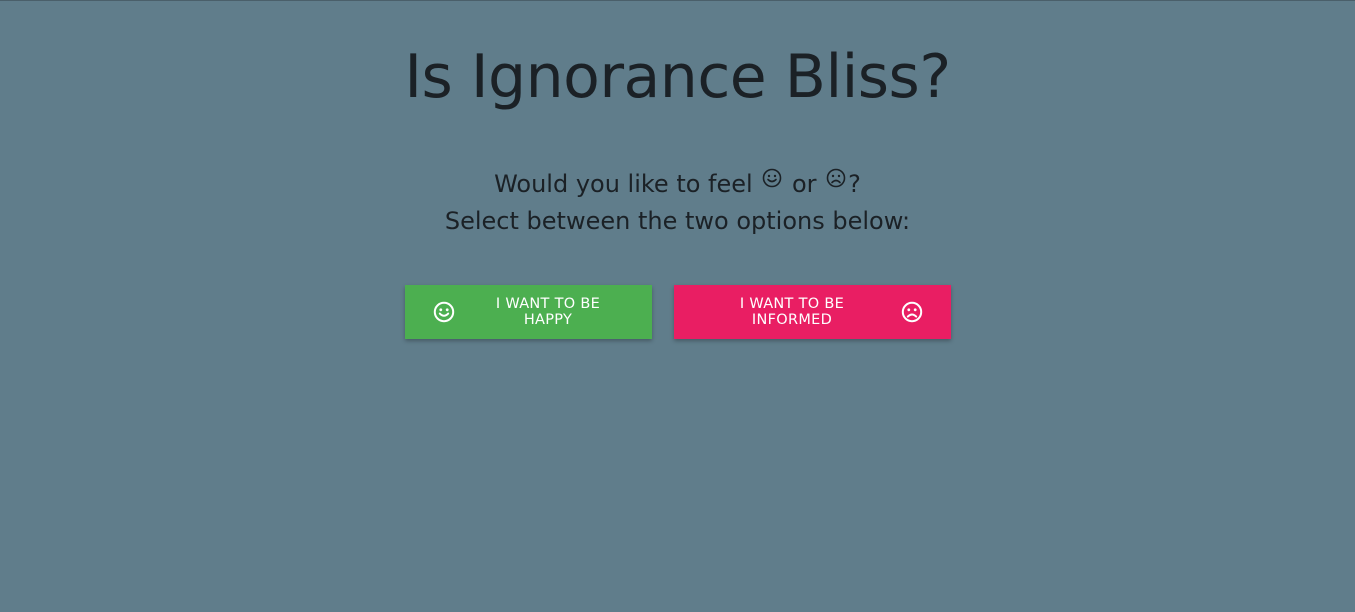 This screenshot has width=1355, height=612. I want to click on subtitle-line-2: Select between the two options below:, so click(677, 221).